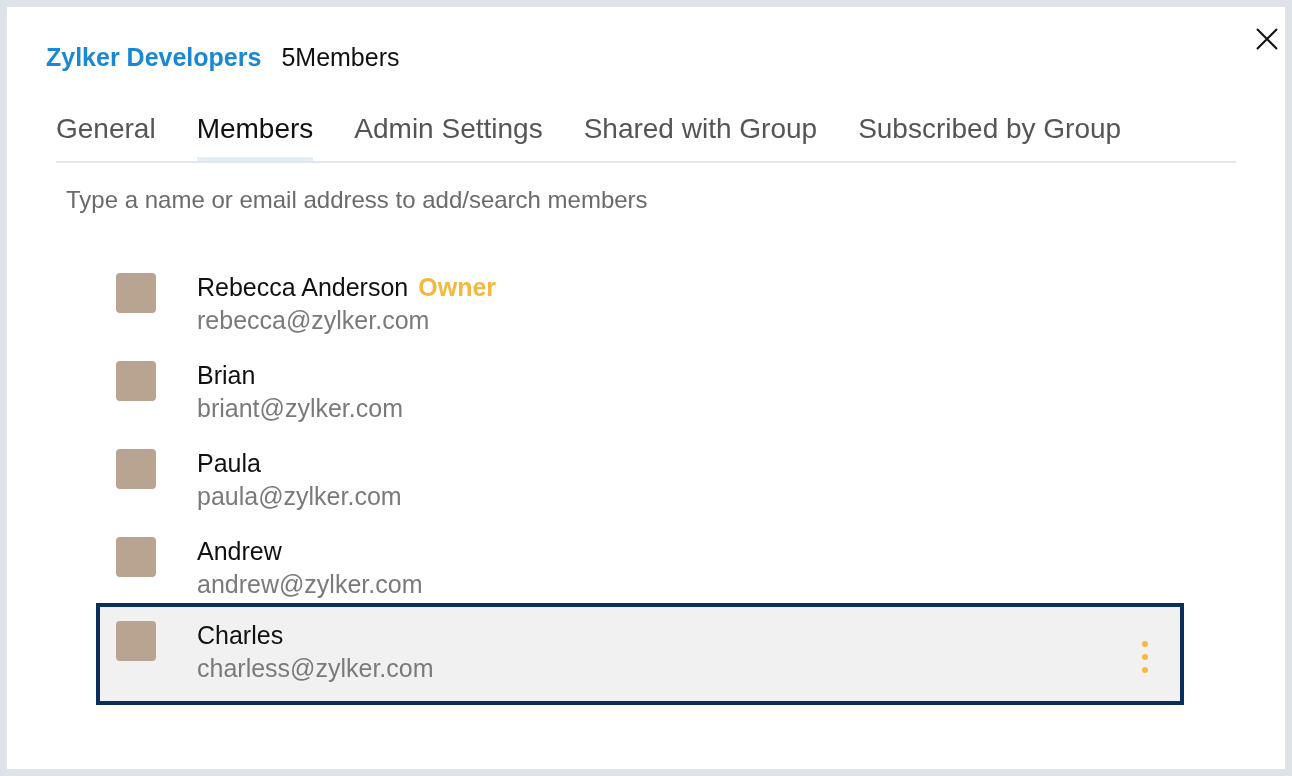  What do you see at coordinates (154, 58) in the screenshot?
I see `group-name: Zylker Developers` at bounding box center [154, 58].